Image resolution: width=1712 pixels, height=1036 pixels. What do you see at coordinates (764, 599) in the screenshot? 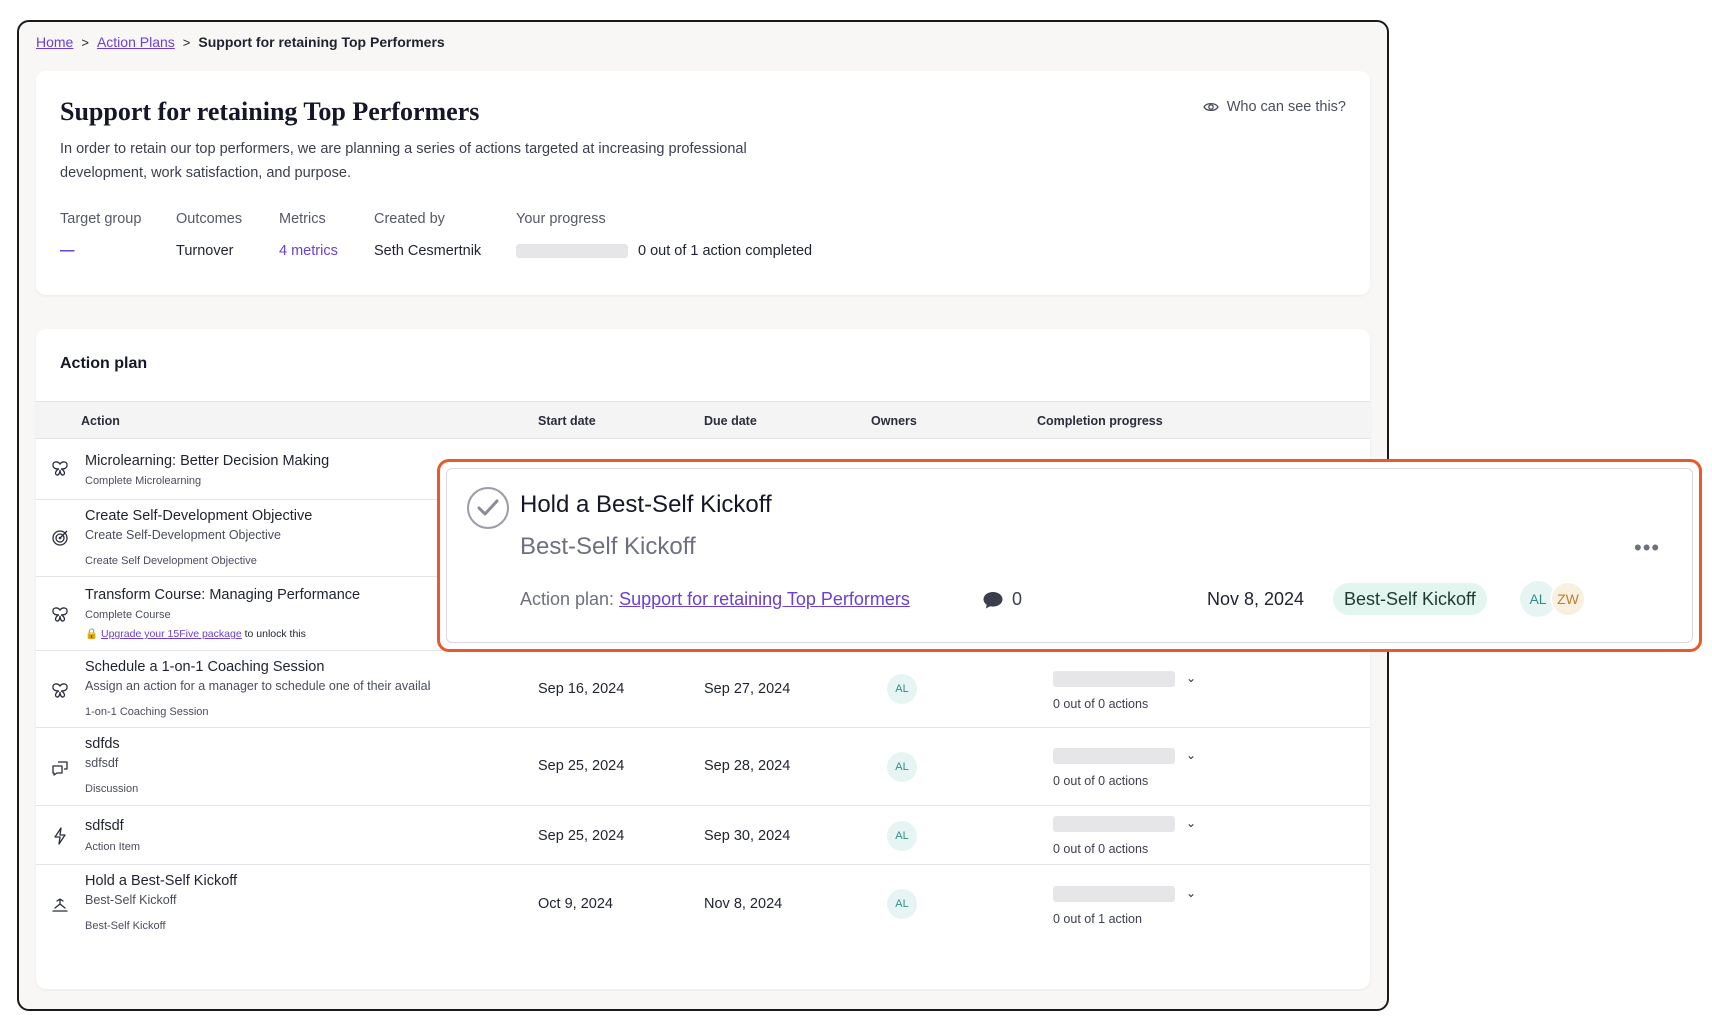
I see `action-plan-link: Support for retaining Top Performers` at bounding box center [764, 599].